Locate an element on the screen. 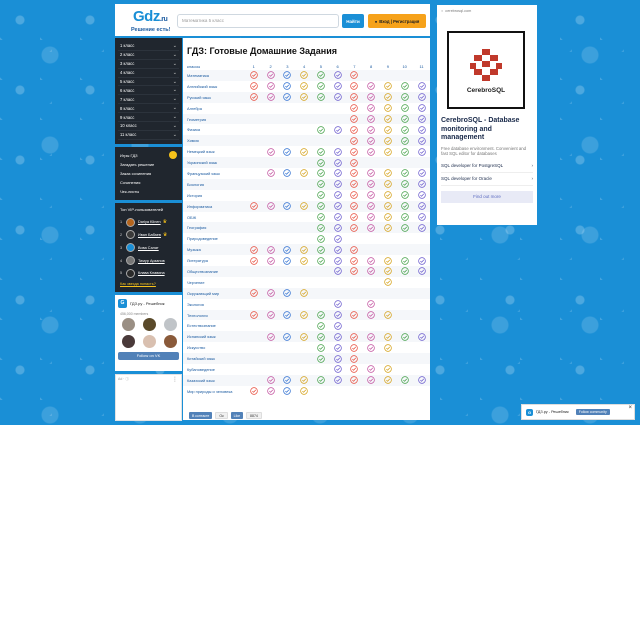  subject-name: География is located at coordinates (214, 227).